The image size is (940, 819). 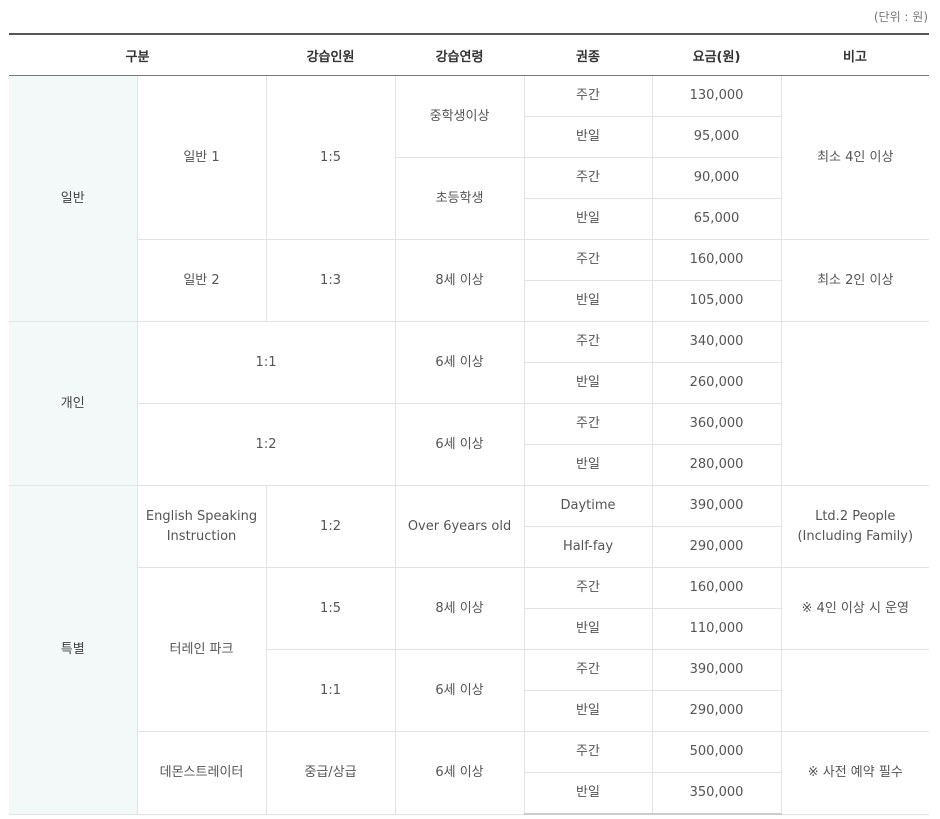 What do you see at coordinates (855, 54) in the screenshot?
I see `header-note: 비고` at bounding box center [855, 54].